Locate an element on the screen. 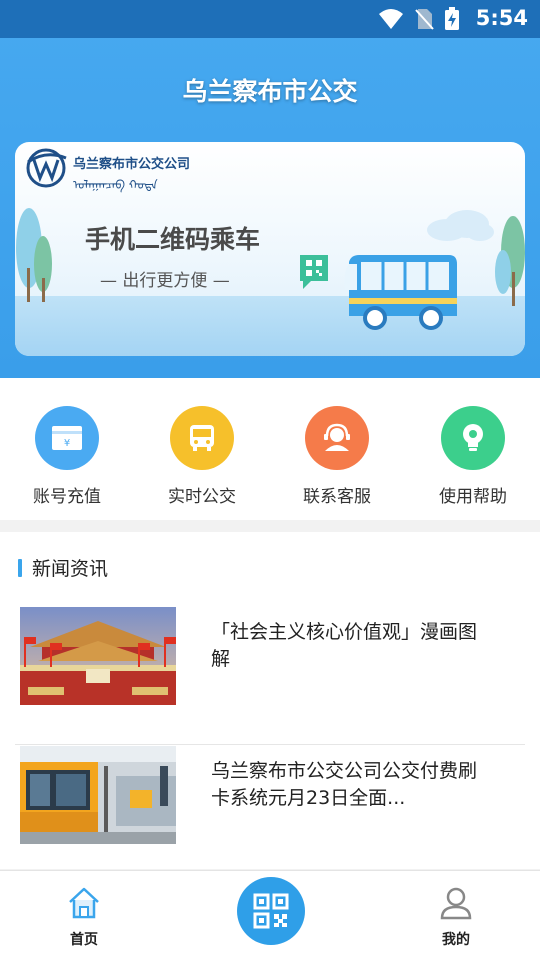 Image resolution: width=540 pixels, height=960 pixels. qr-bubble-icon is located at coordinates (314, 272).